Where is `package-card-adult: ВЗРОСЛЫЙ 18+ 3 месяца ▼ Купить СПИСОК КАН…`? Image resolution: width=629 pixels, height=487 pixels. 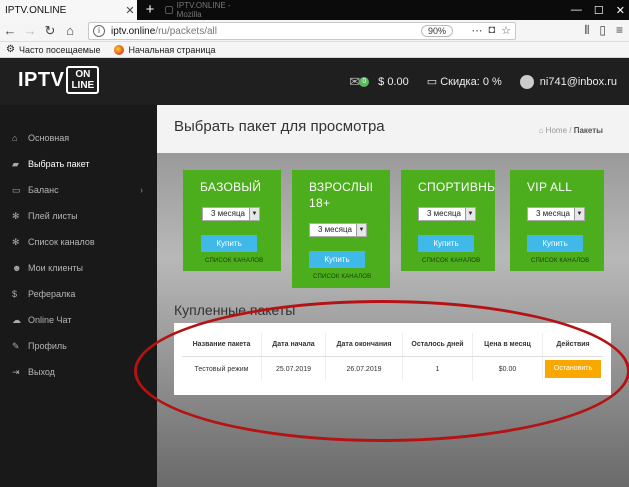
package-card-adult: ВЗРОСЛЫЙ 18+ 3 месяца ▼ Купить СПИСОК КАН… is located at coordinates (341, 229).